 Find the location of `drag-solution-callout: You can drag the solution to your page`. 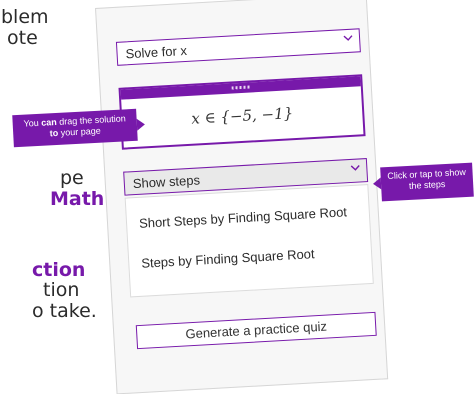

drag-solution-callout: You can drag the solution to your page is located at coordinates (75, 128).